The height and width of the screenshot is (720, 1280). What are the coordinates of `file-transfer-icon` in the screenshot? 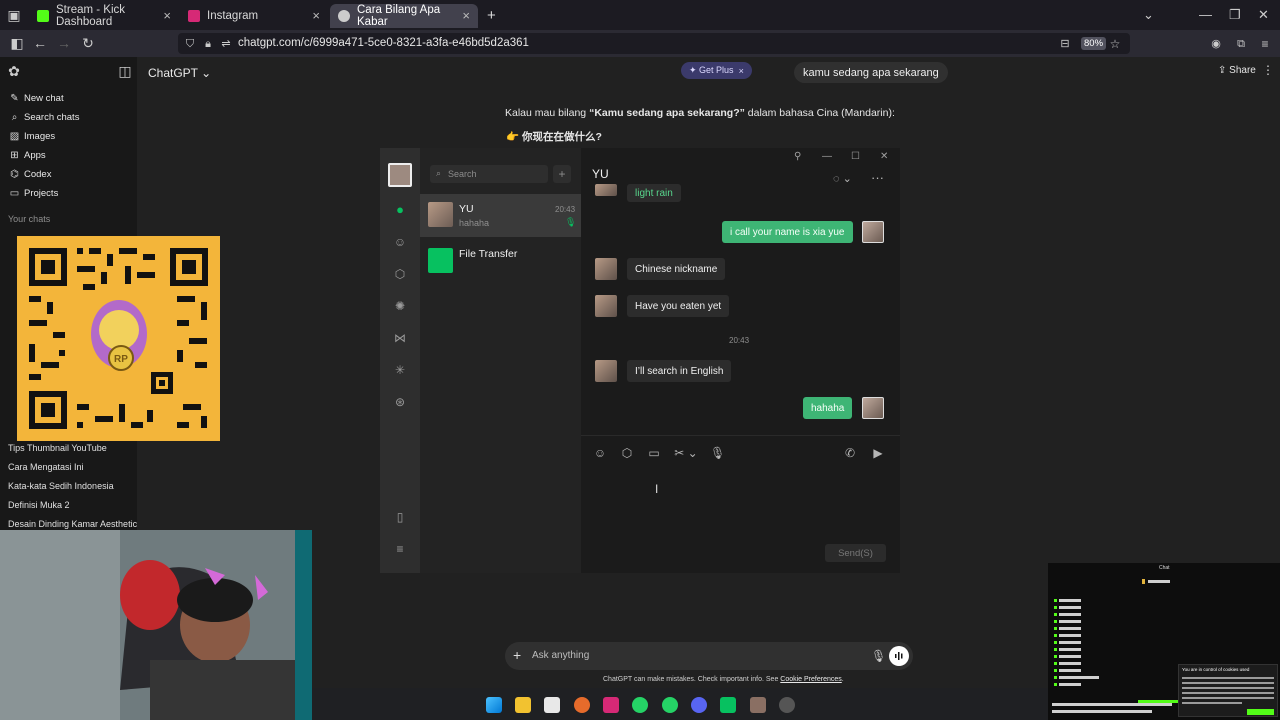 It's located at (440, 260).